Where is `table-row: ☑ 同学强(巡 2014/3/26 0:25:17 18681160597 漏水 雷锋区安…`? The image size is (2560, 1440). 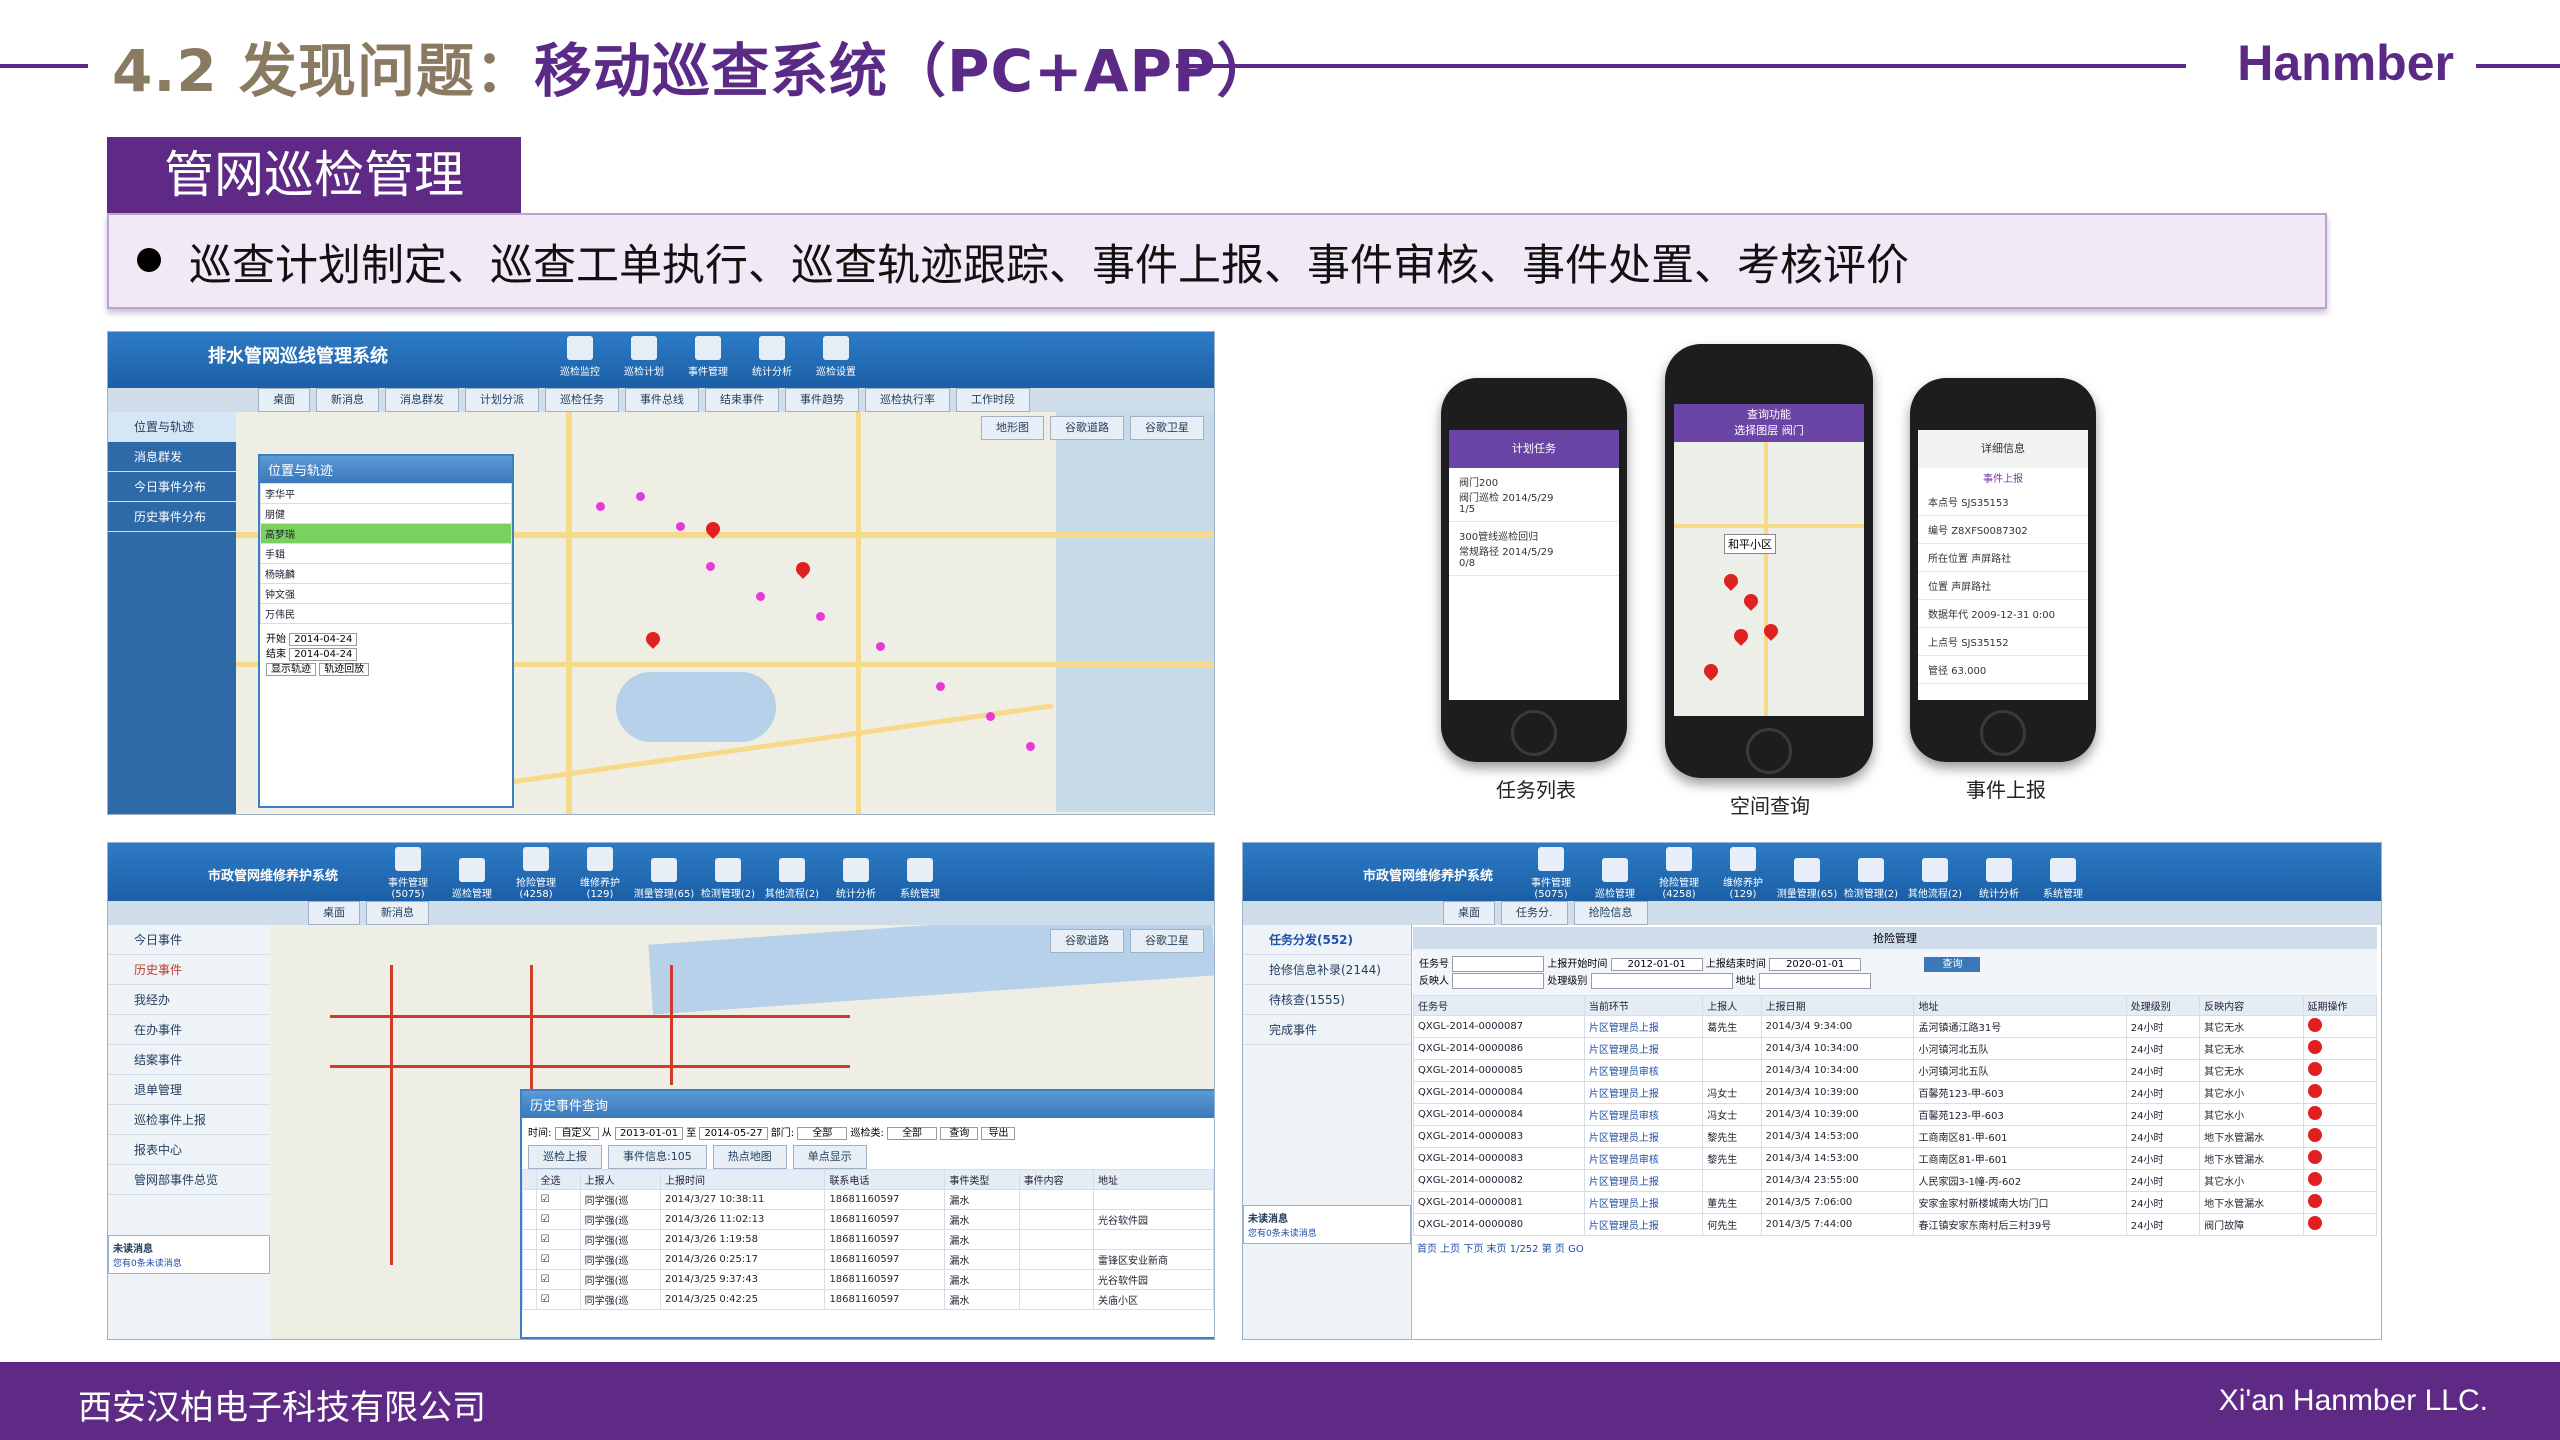
table-row: ☑ 同学强(巡 2014/3/26 0:25:17 18681160597 漏水 雷锋区安… is located at coordinates (868, 1259).